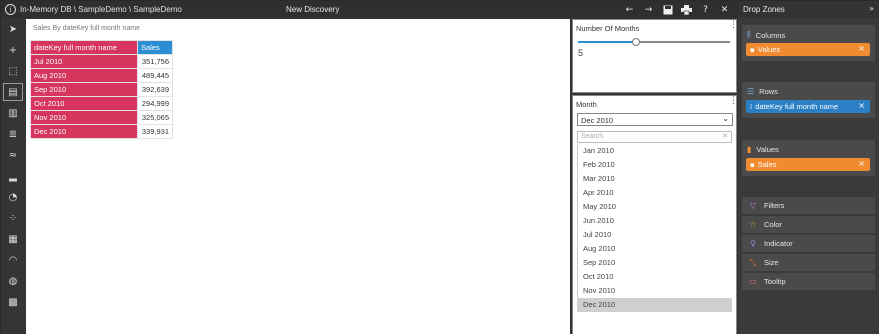 This screenshot has width=879, height=334. I want to click on chip-label: Sales, so click(767, 164).